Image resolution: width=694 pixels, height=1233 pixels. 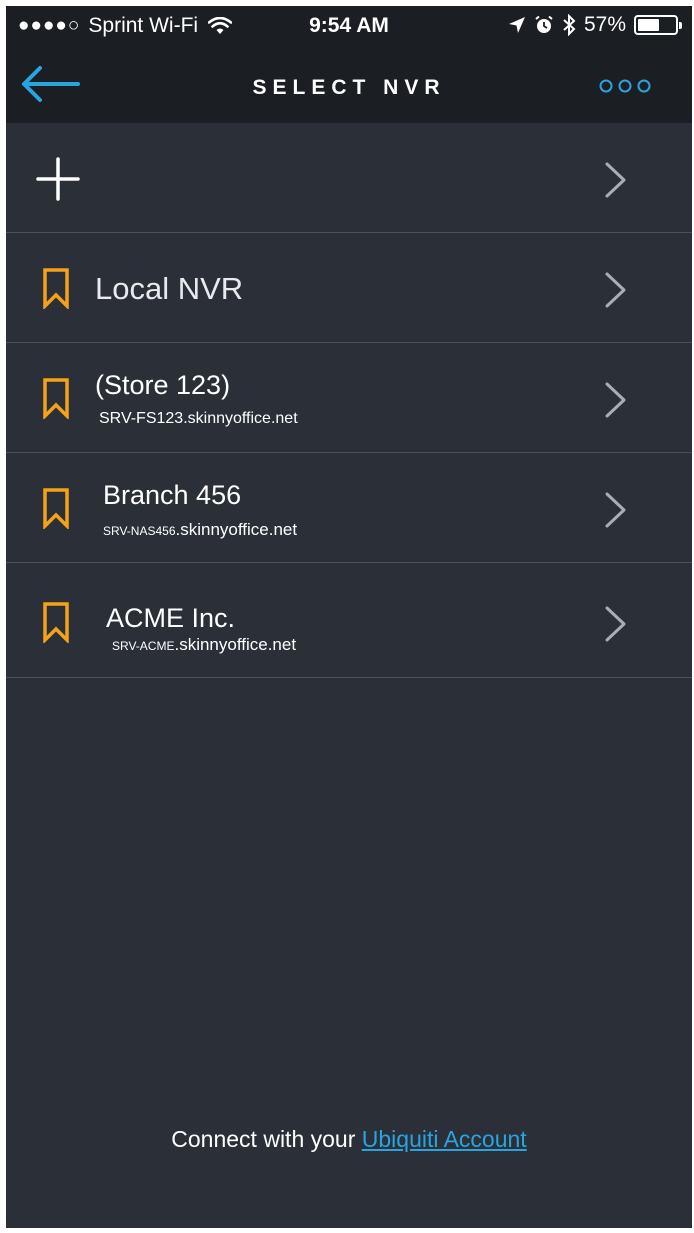 I want to click on nav-bar: SELECT NVR, so click(x=349, y=84).